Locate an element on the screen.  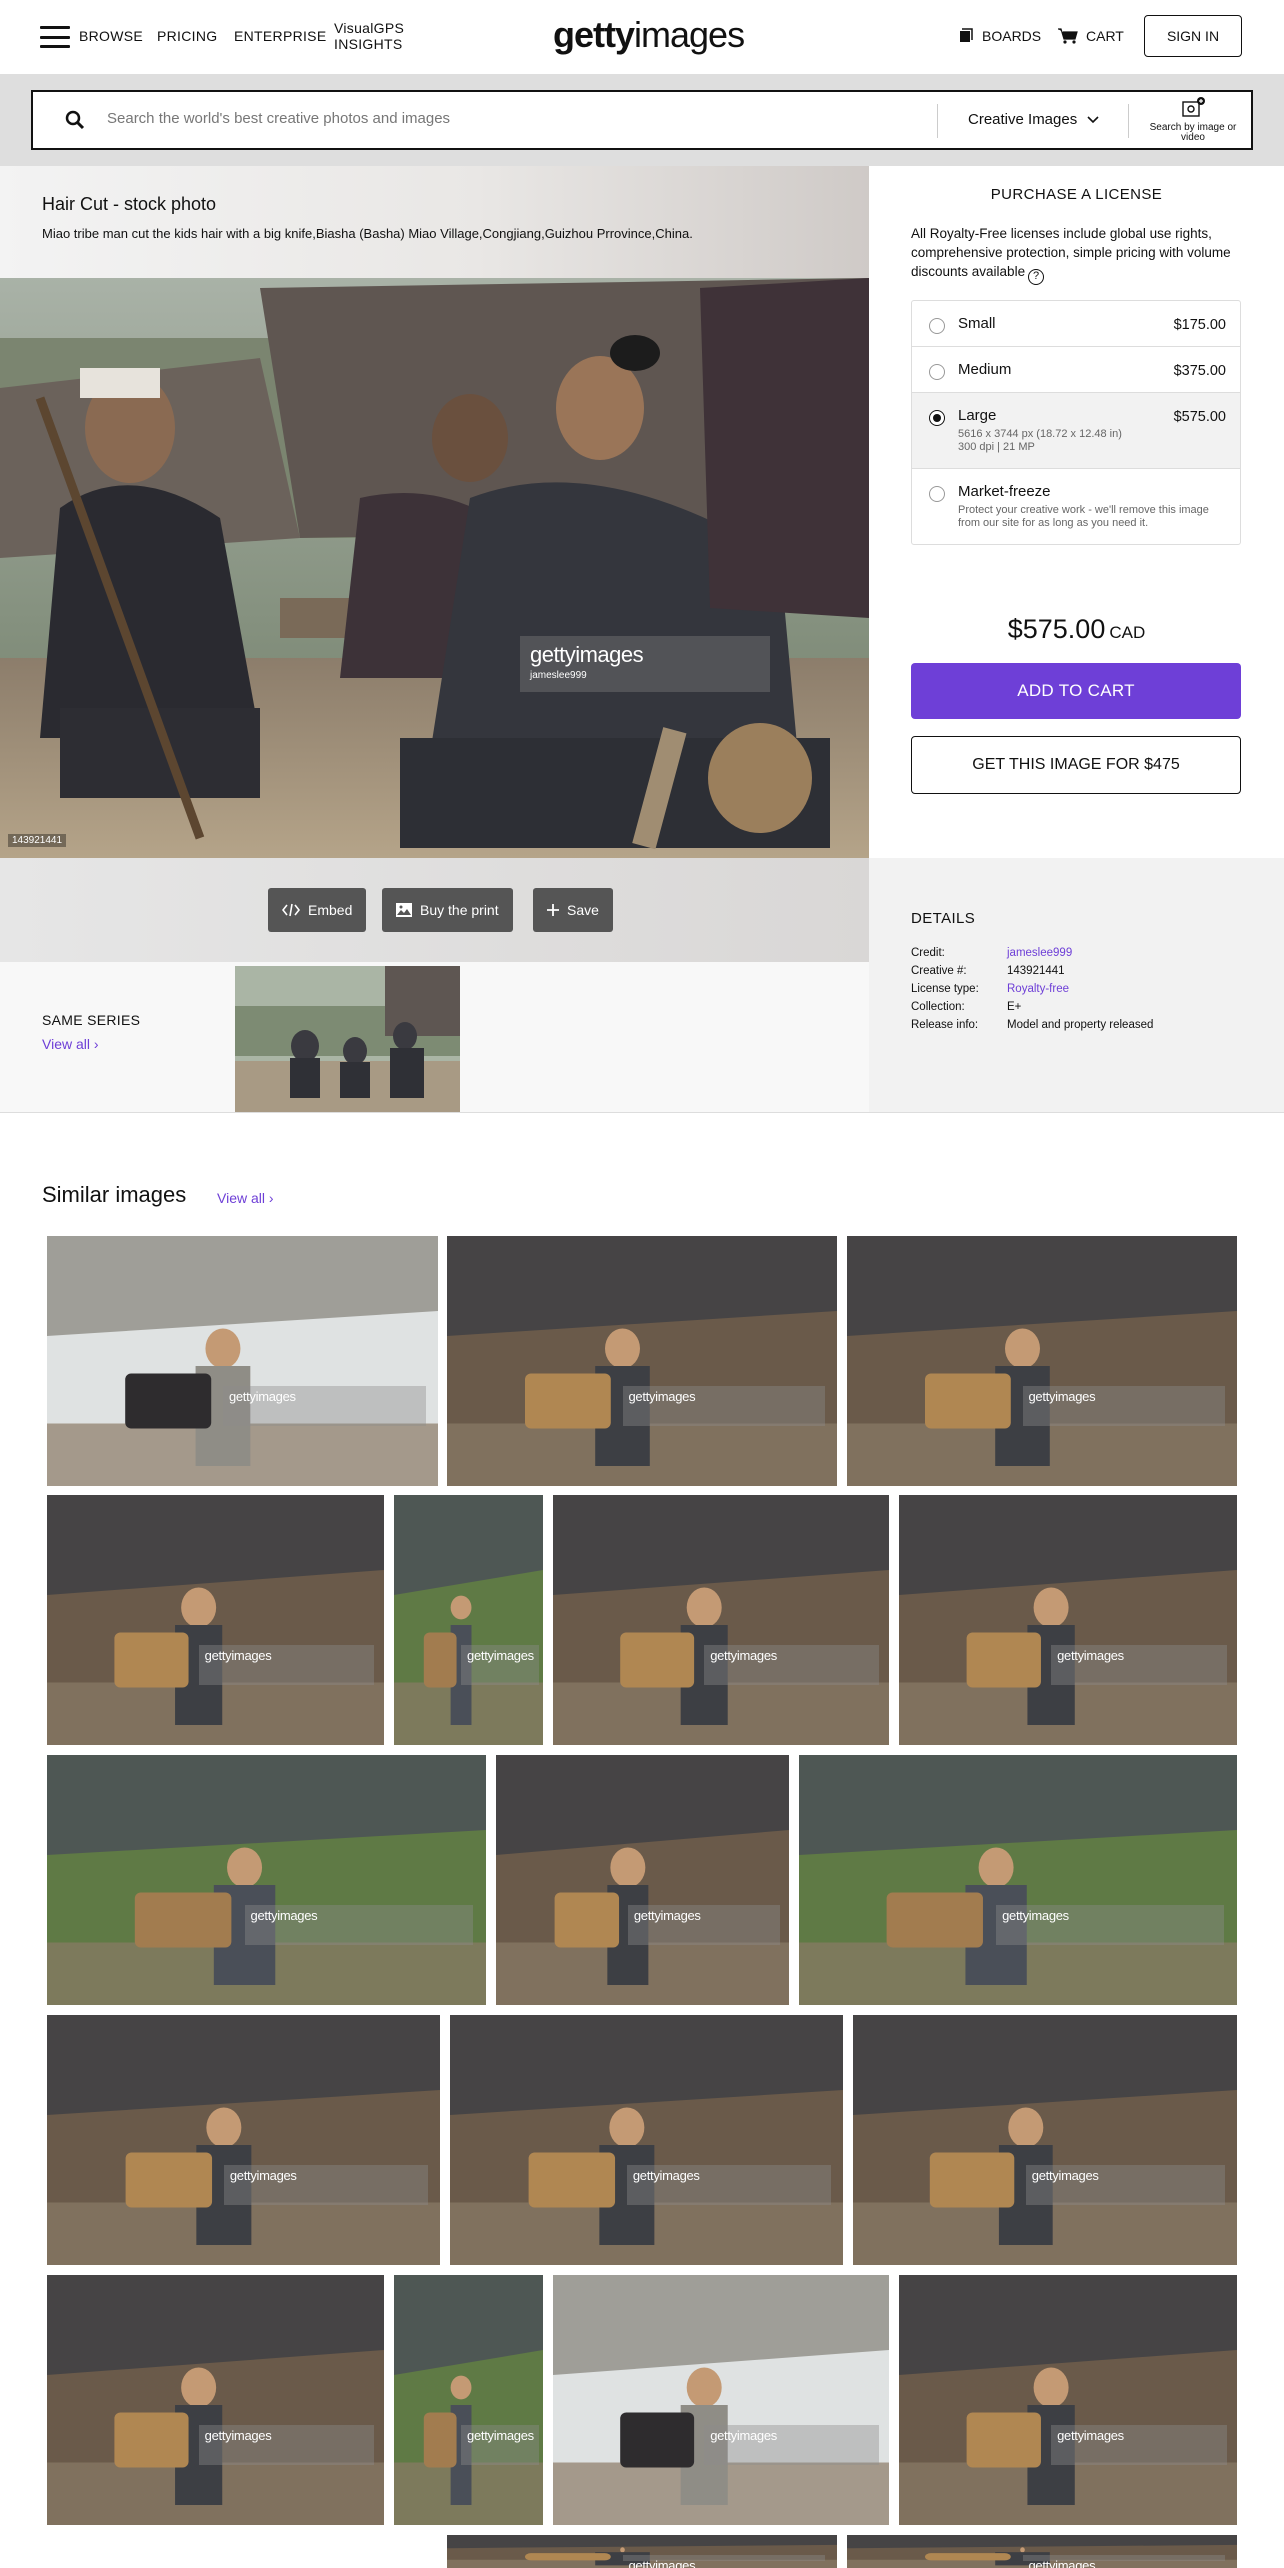
same-series-view-all: View all › is located at coordinates (70, 1044).